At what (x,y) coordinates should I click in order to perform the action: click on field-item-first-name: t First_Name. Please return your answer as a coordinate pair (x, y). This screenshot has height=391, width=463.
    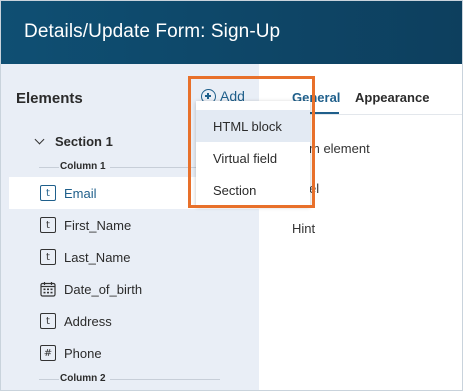
    Looking at the image, I should click on (134, 225).